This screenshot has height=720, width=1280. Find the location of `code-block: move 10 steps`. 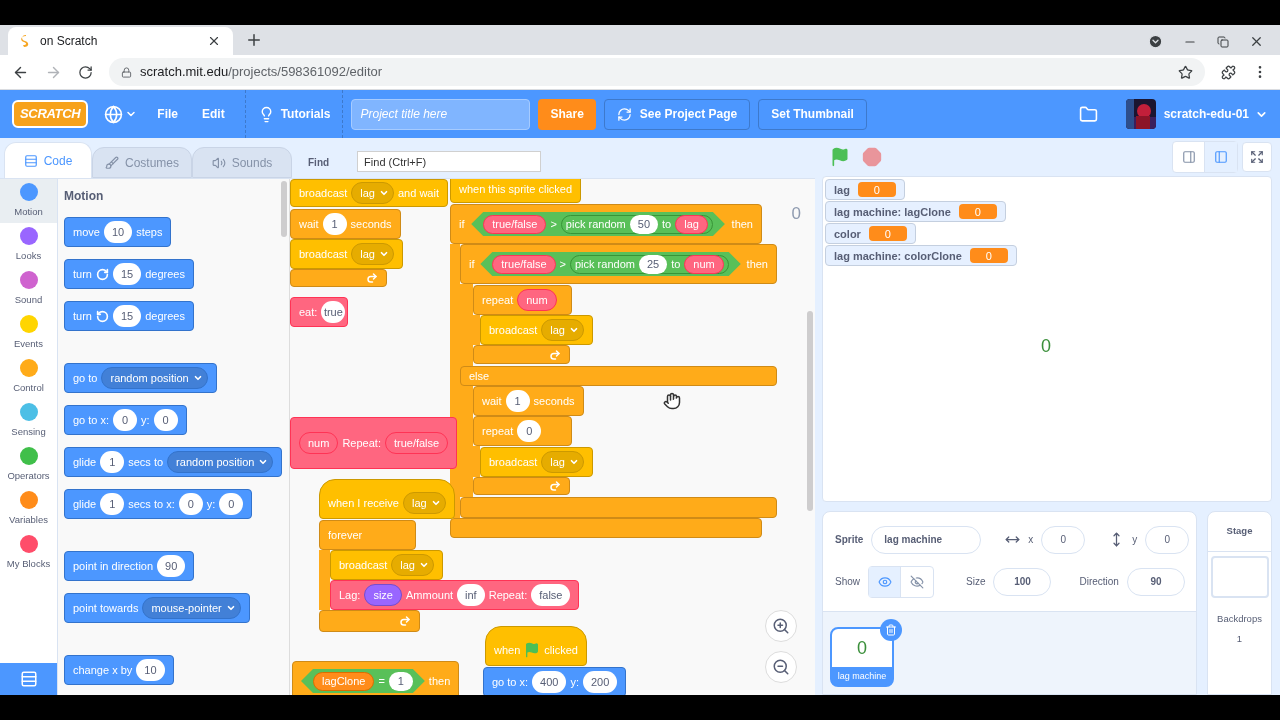

code-block: move 10 steps is located at coordinates (118, 232).